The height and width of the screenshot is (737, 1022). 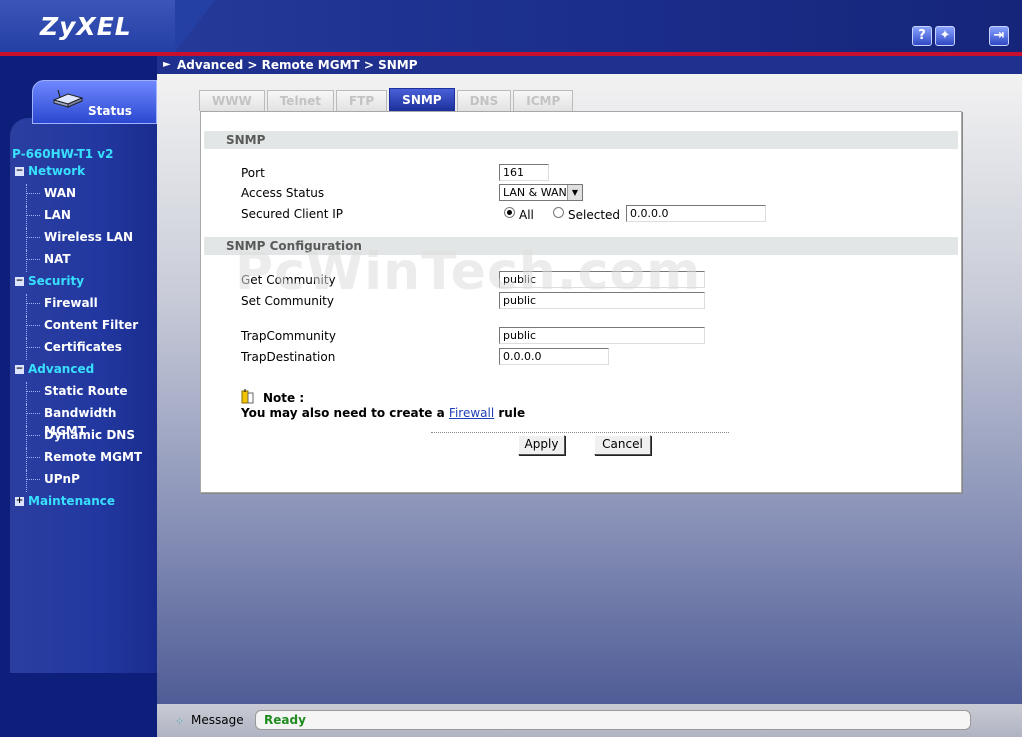 What do you see at coordinates (283, 193) in the screenshot?
I see `access-status-label: Access Status` at bounding box center [283, 193].